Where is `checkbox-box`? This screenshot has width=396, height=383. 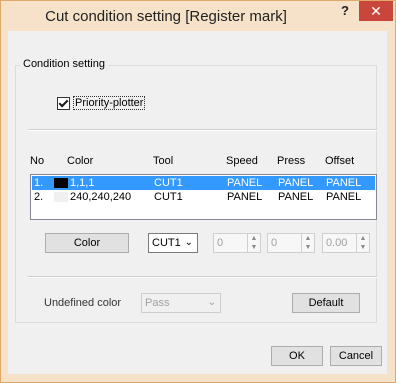
checkbox-box is located at coordinates (63, 103).